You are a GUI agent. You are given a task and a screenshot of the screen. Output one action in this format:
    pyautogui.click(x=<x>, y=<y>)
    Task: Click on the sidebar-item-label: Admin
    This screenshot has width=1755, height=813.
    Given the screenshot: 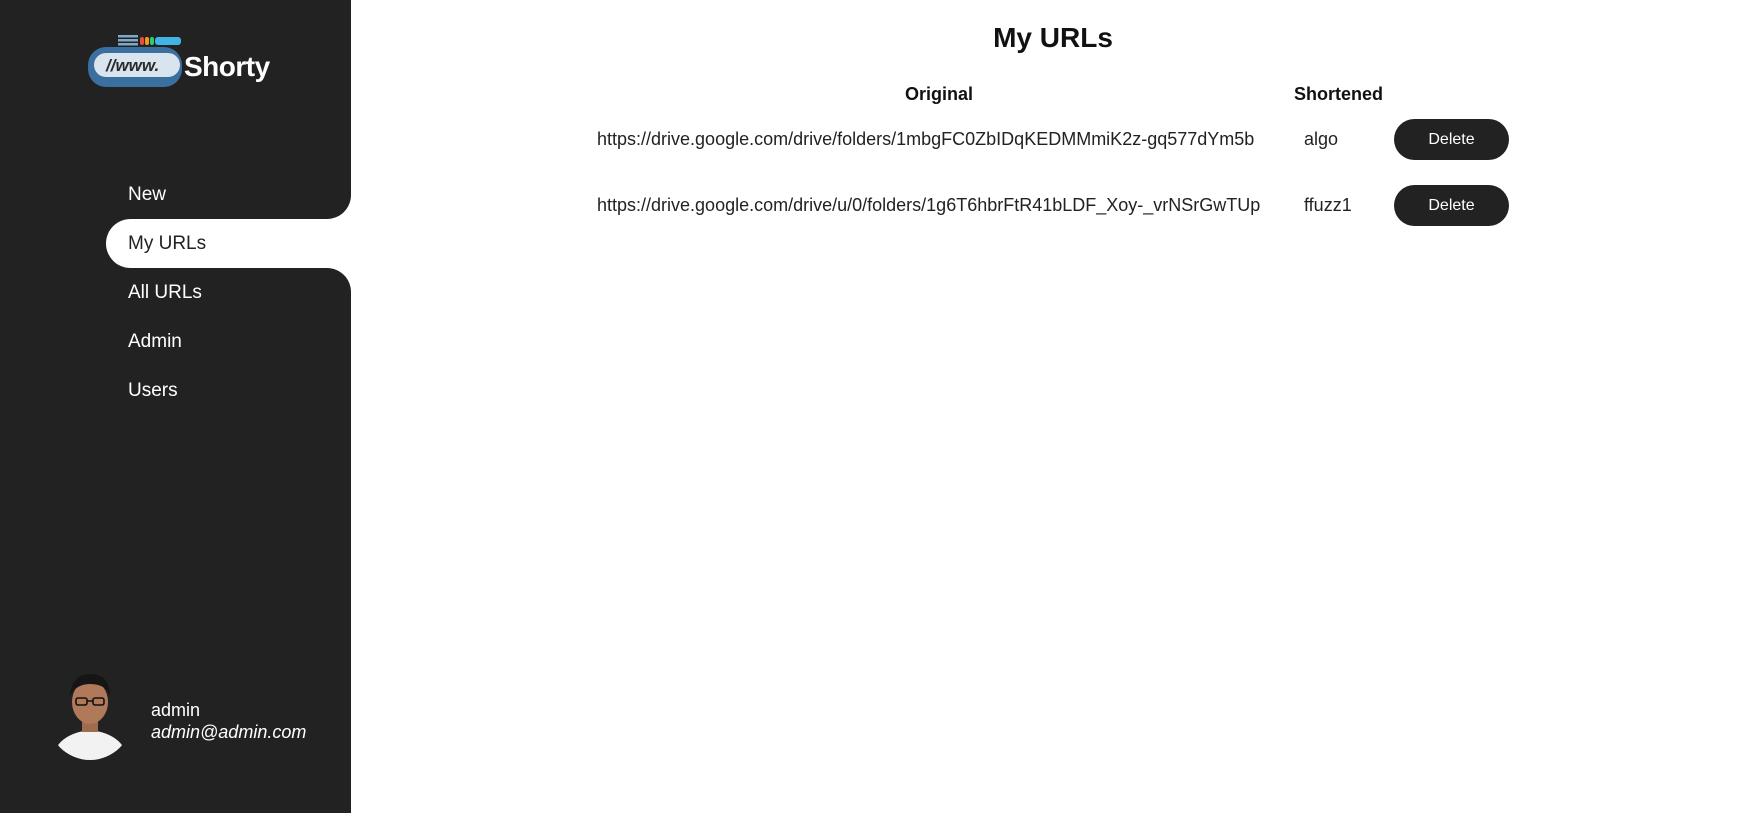 What is the action you would take?
    pyautogui.click(x=155, y=341)
    